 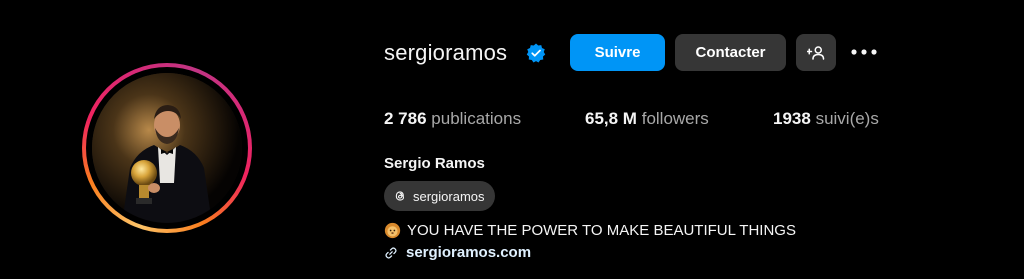 I want to click on following-label: suivi(e)s, so click(x=847, y=118).